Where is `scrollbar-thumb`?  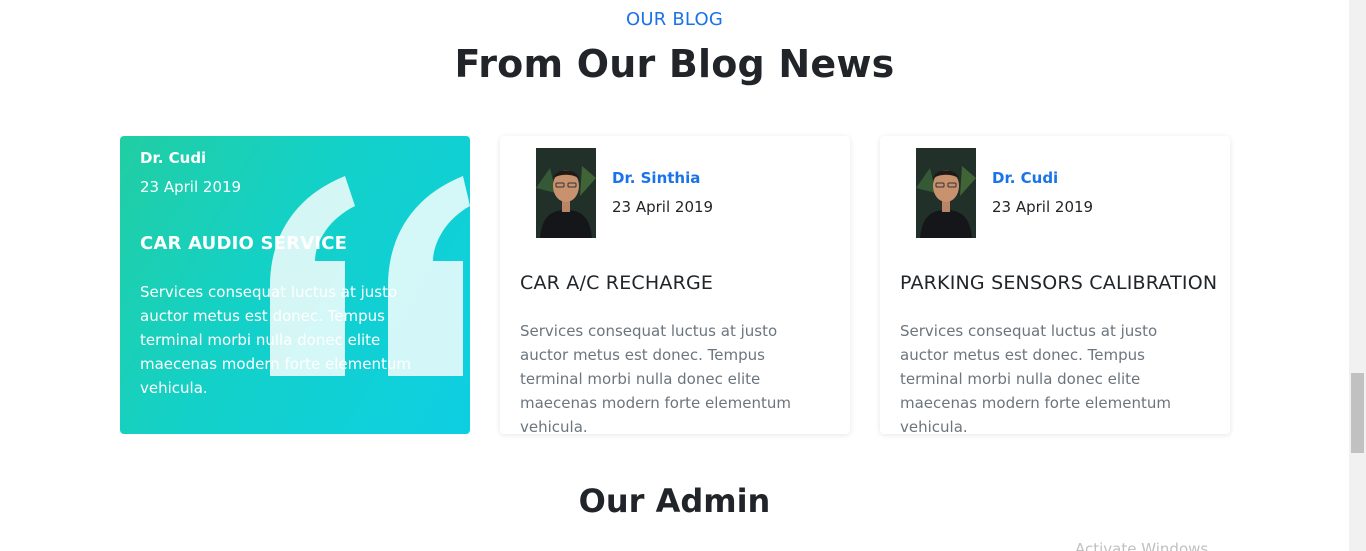
scrollbar-thumb is located at coordinates (1357, 413).